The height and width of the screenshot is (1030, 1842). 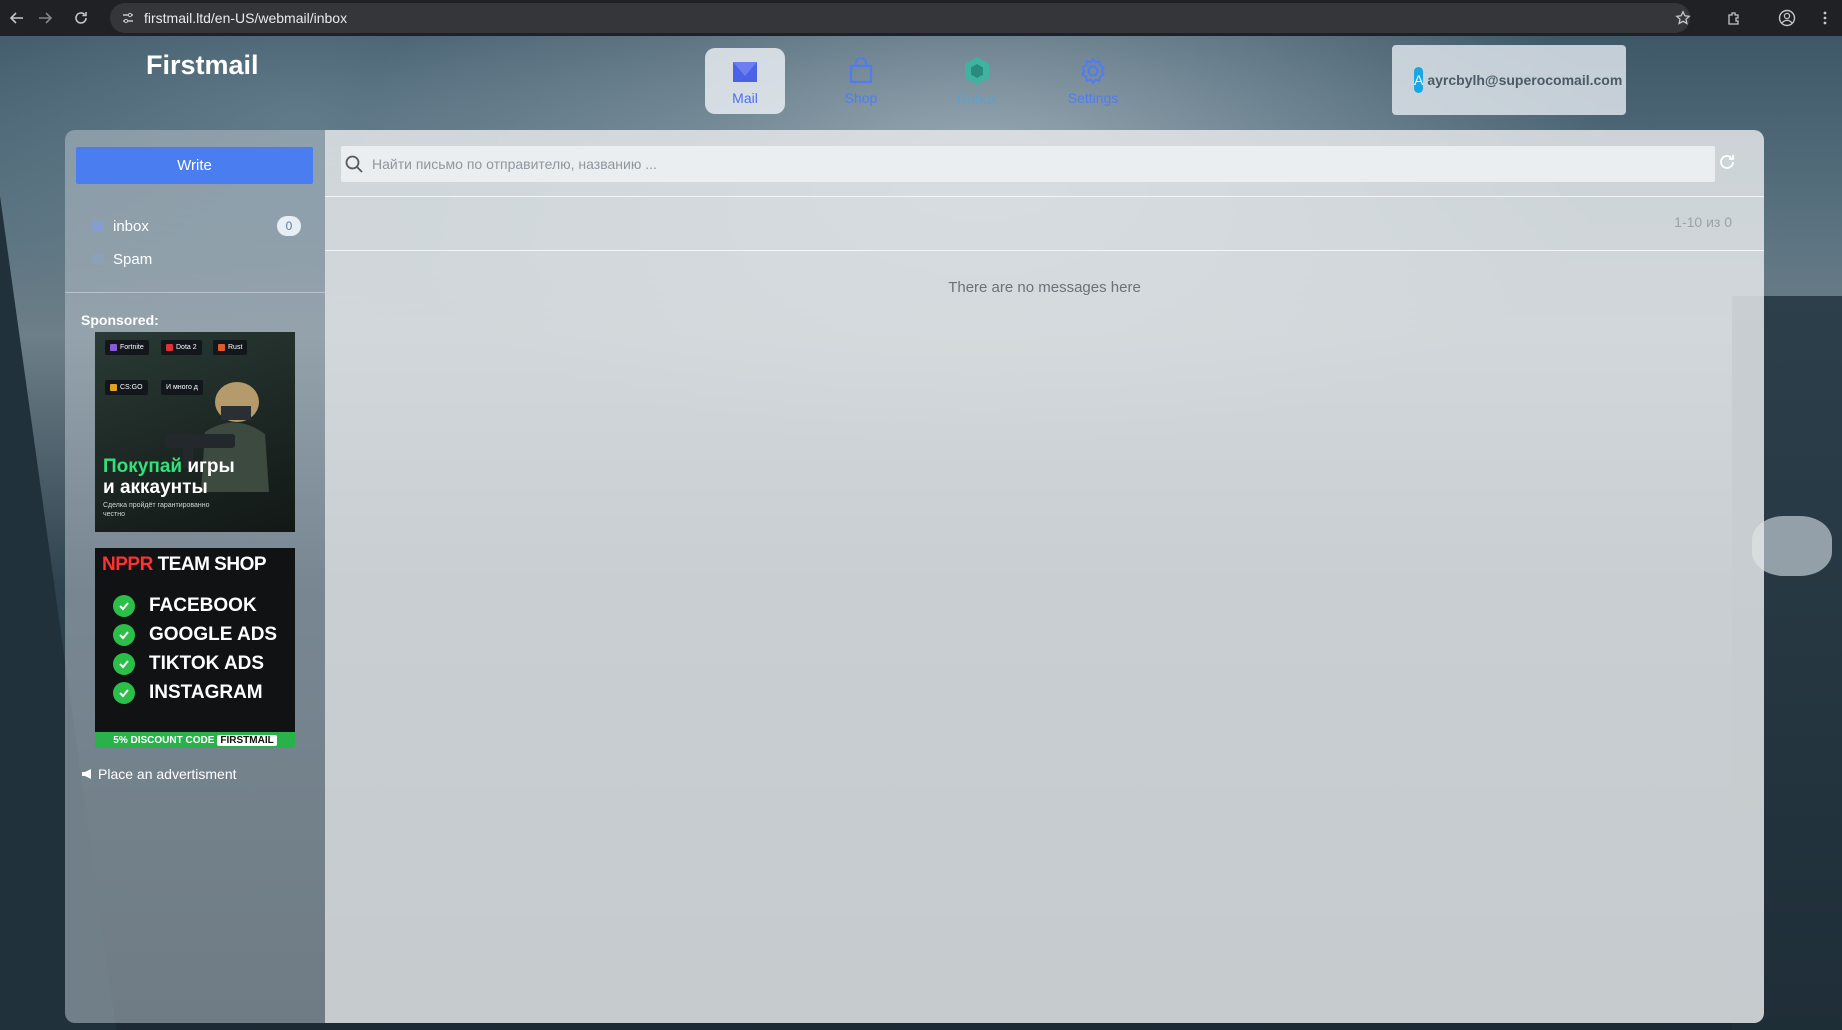 I want to click on ad-list-item: GOOGLE ADS, so click(x=195, y=635).